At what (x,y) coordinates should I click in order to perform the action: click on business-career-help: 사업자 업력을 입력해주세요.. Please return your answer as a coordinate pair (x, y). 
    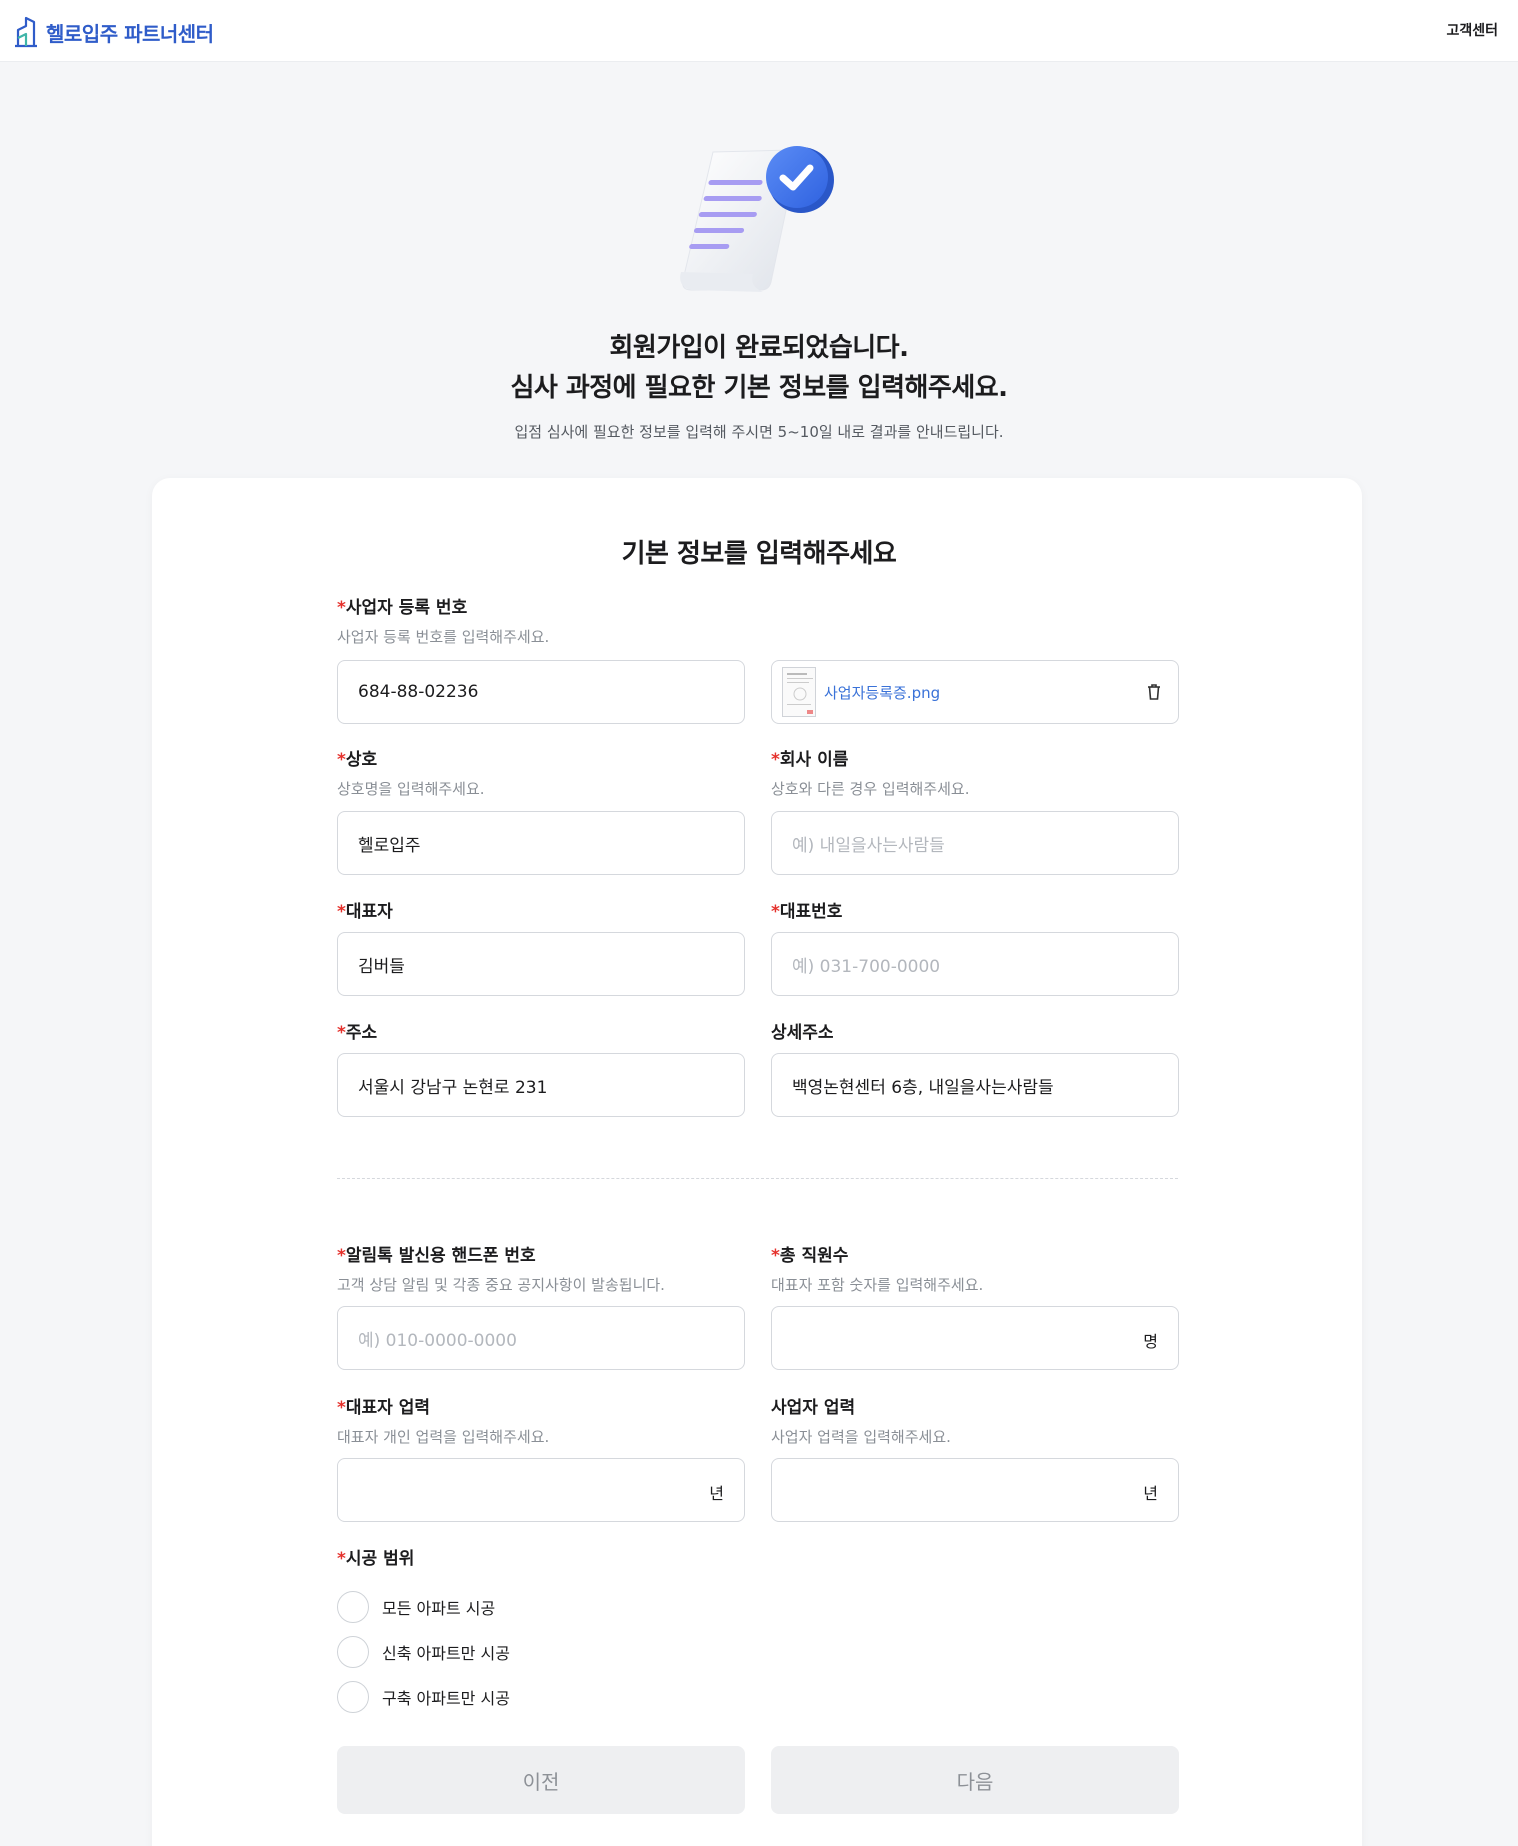
    Looking at the image, I should click on (861, 1437).